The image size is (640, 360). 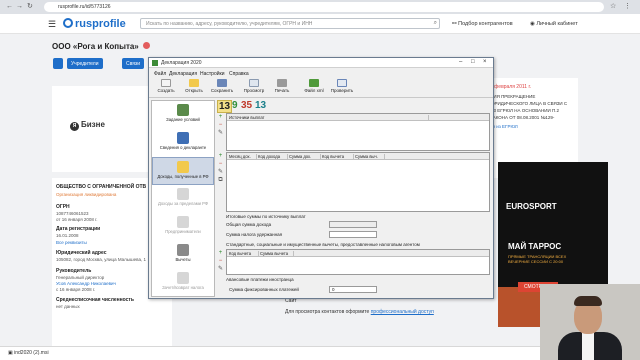 I want to click on sidebar-item-conditions: Задание условий, so click(x=183, y=115).